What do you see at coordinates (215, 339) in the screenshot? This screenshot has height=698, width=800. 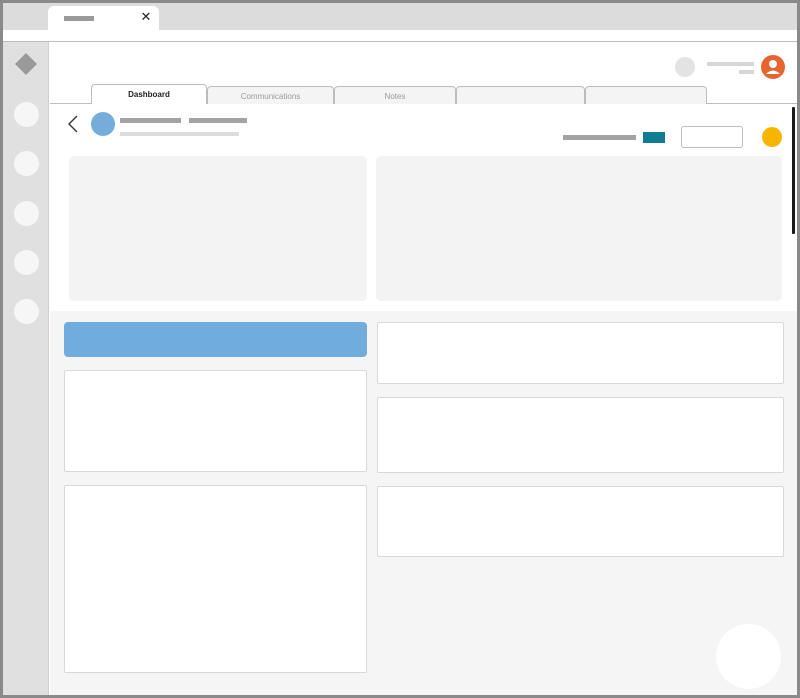 I see `highlight-card` at bounding box center [215, 339].